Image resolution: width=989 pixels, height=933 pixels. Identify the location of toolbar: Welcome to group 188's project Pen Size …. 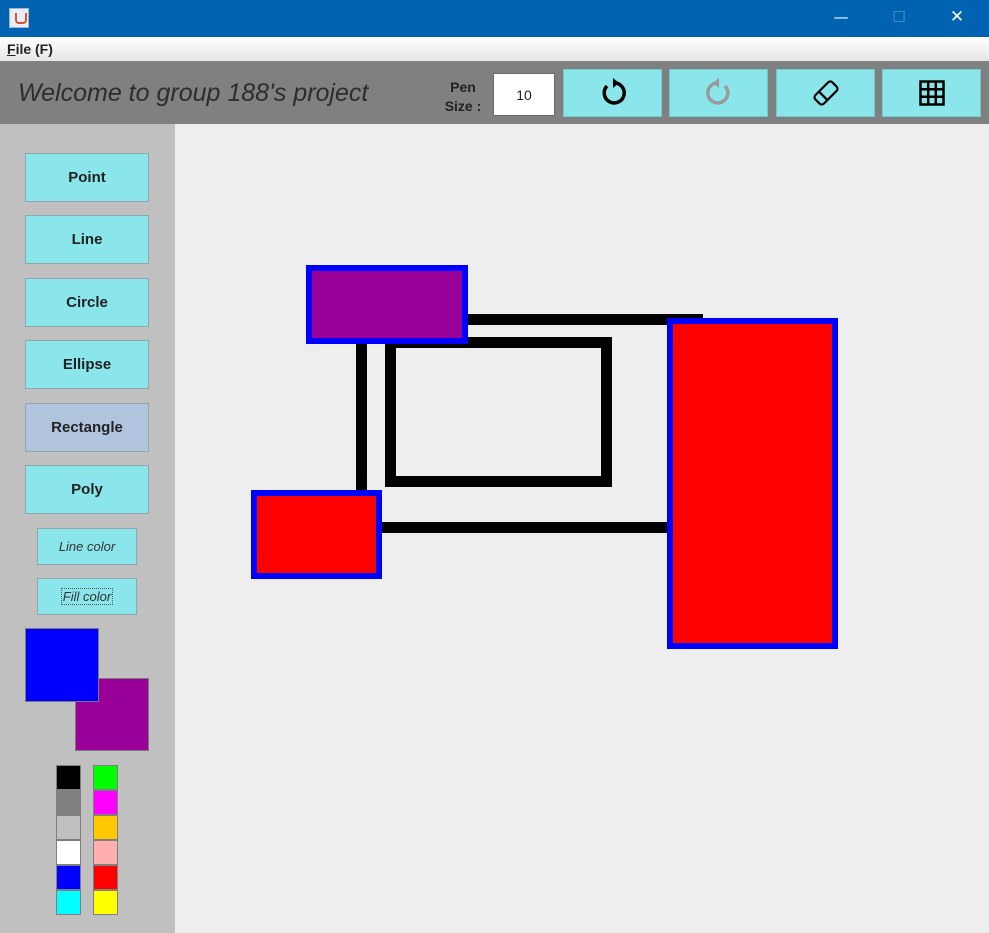
(494, 92).